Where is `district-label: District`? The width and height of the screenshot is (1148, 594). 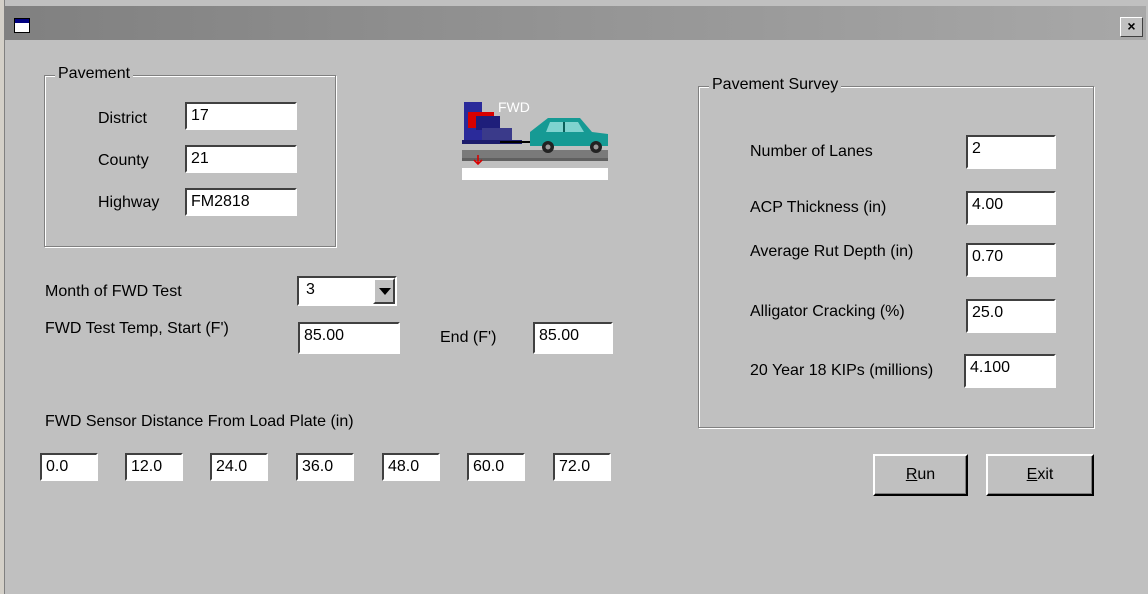
district-label: District is located at coordinates (122, 118).